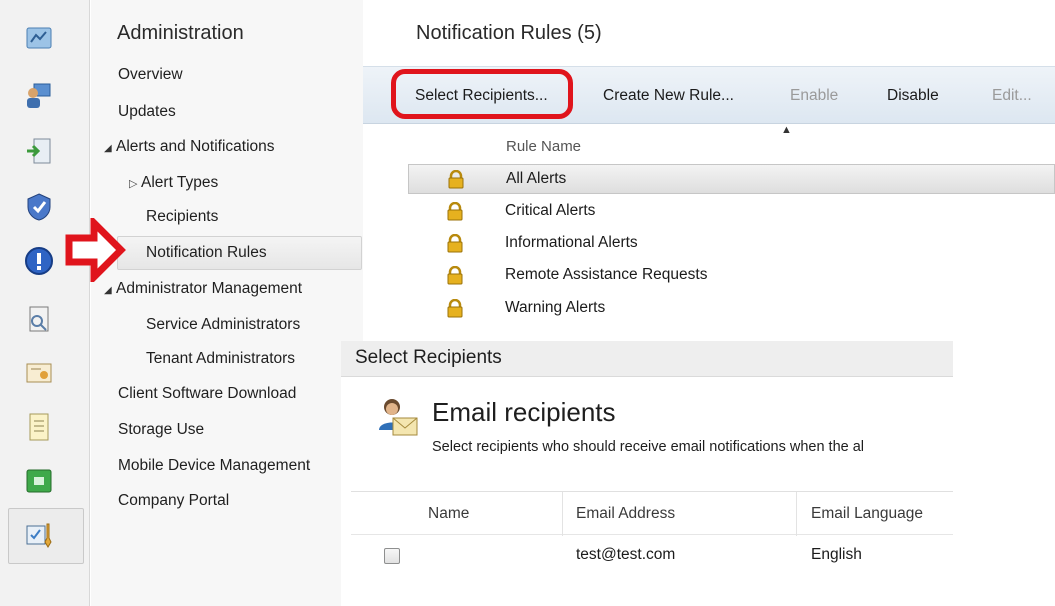 The width and height of the screenshot is (1055, 606). I want to click on table-row: All Alerts, so click(731, 179).